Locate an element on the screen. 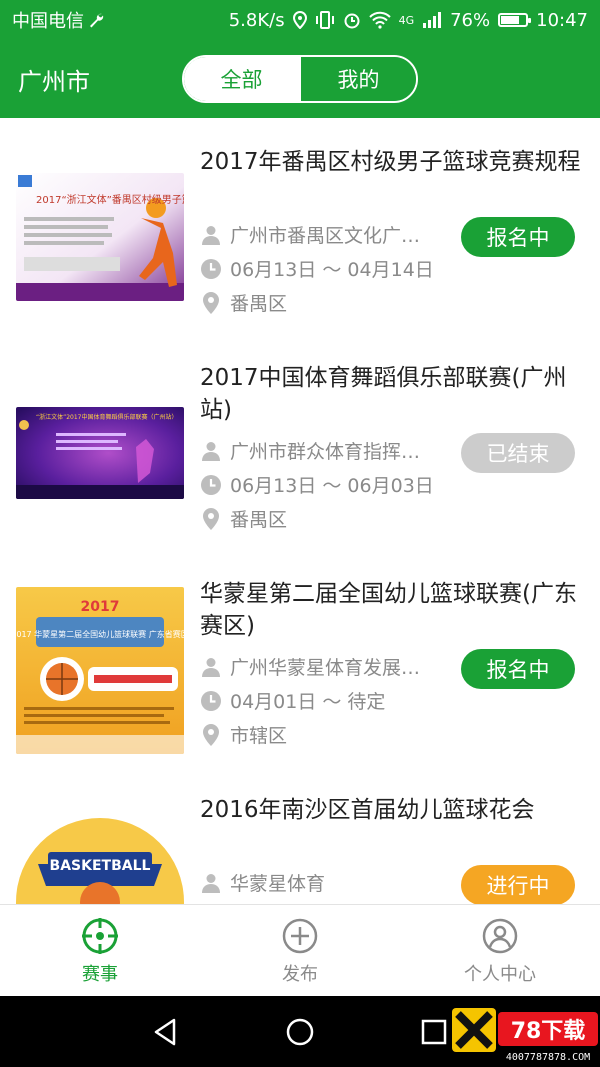 This screenshot has width=600, height=1067. location-icon is located at coordinates (299, 20).